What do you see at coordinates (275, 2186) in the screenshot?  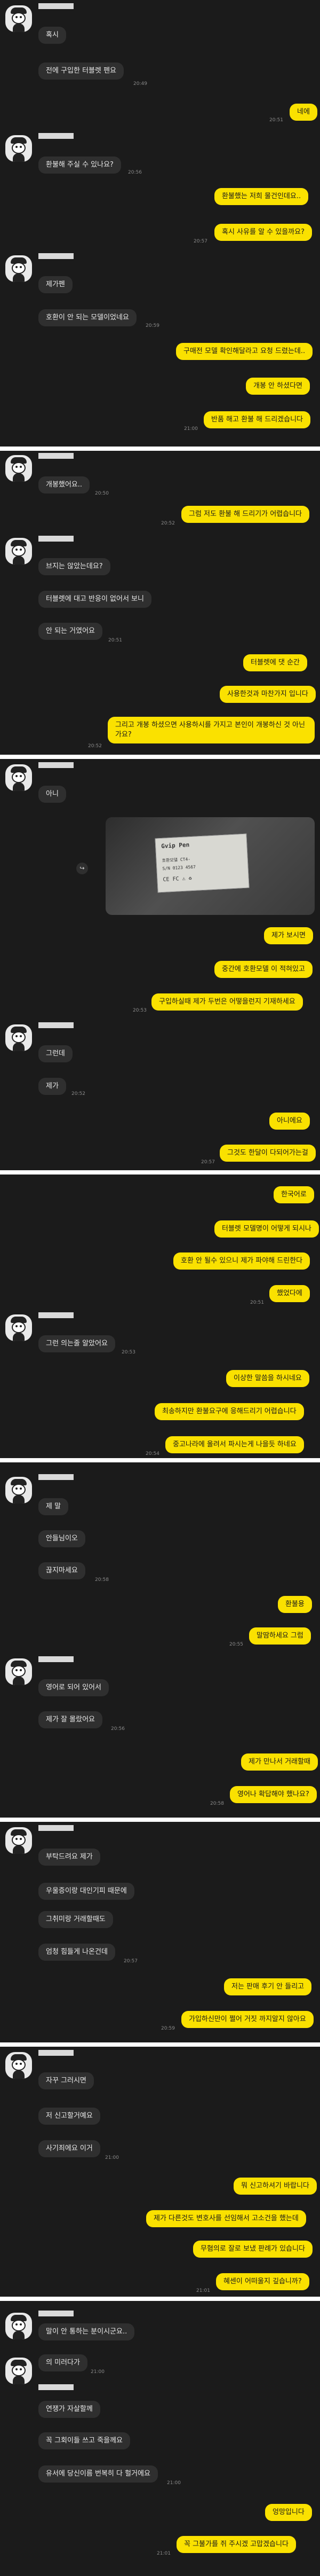 I see `message-bubble: 뭐 신고하셔기 바랍니다` at bounding box center [275, 2186].